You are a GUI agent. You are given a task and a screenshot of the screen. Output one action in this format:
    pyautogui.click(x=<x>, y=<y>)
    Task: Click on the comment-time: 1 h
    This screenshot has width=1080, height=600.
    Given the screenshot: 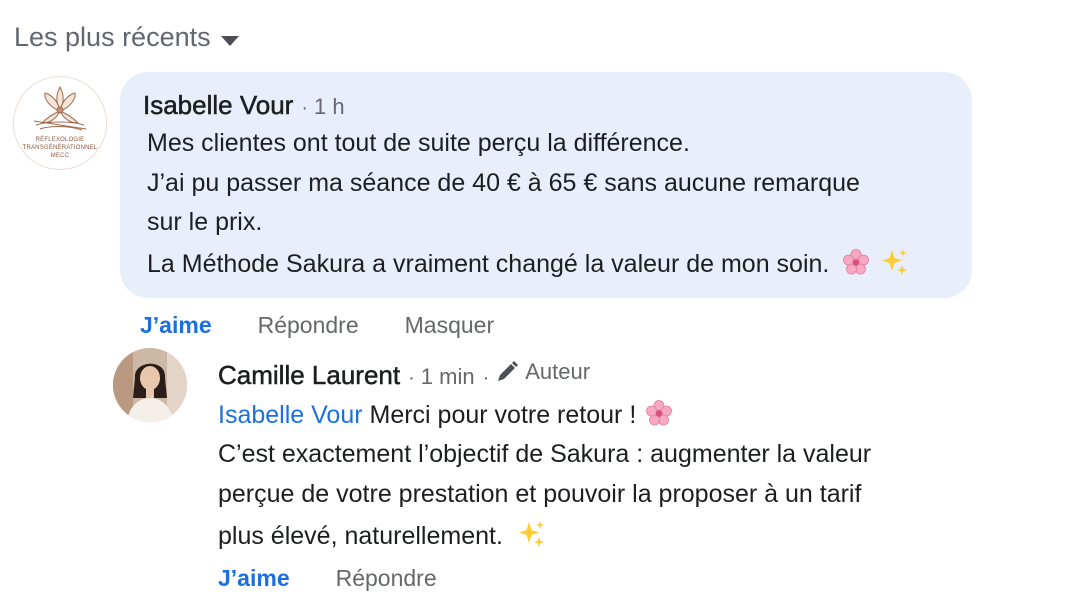 What is the action you would take?
    pyautogui.click(x=329, y=107)
    